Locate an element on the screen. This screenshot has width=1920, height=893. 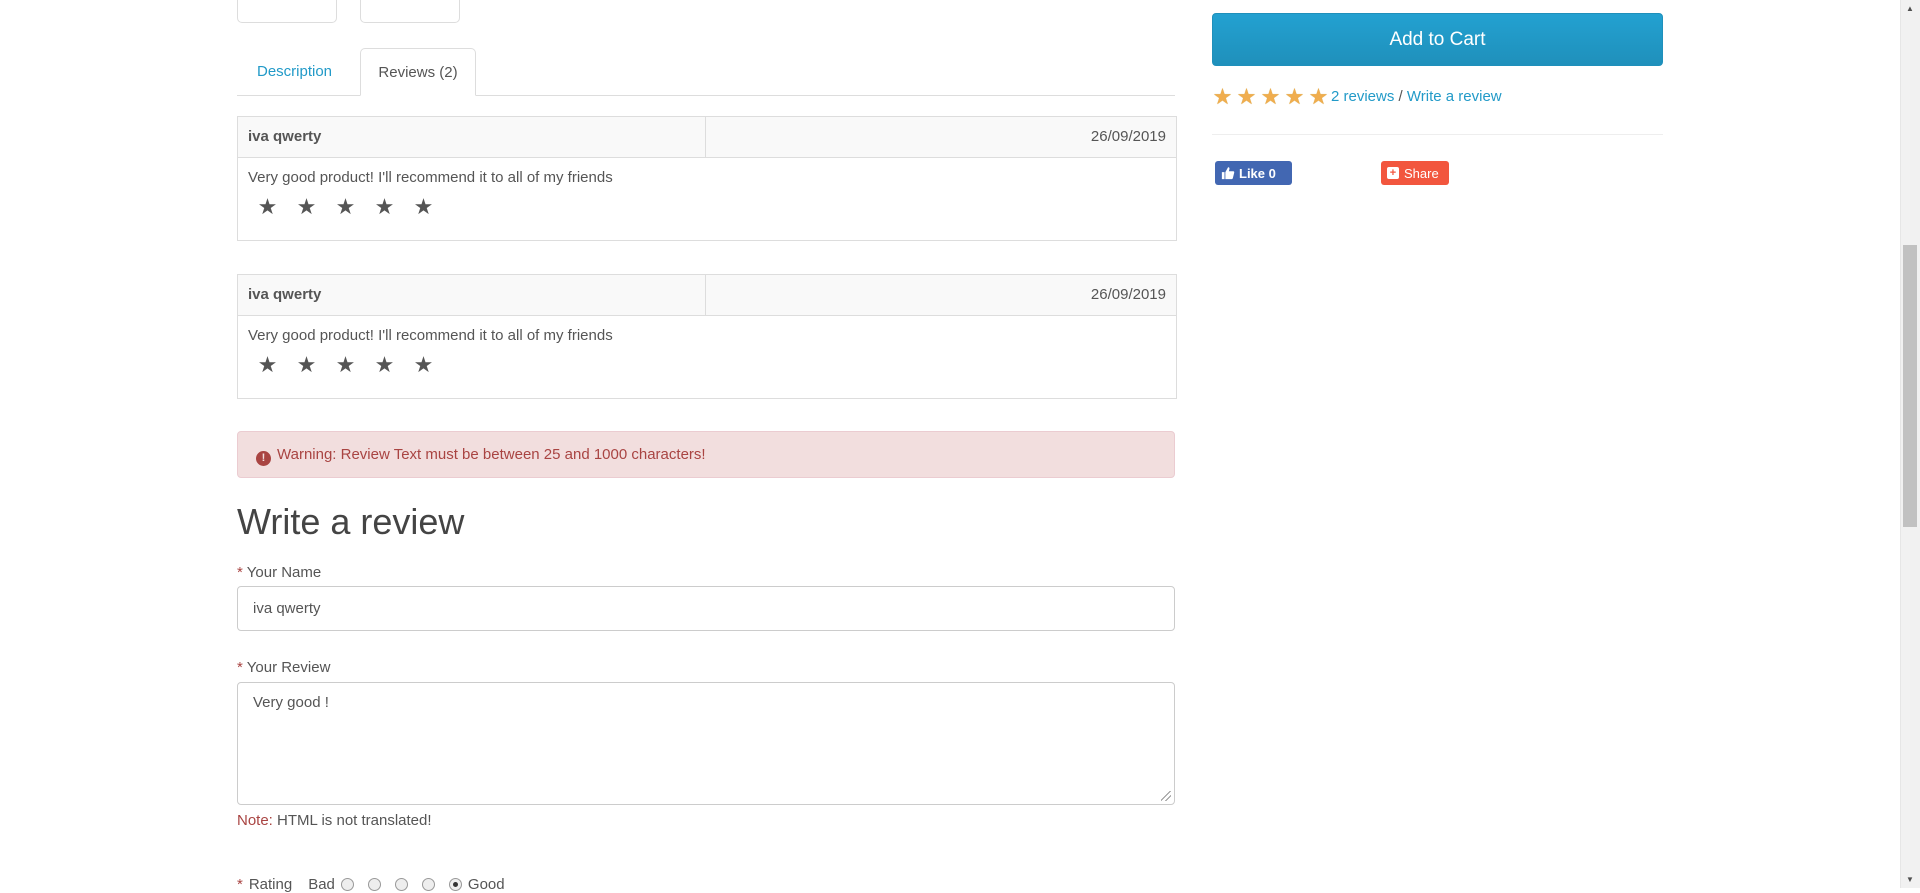
name-label-text: Your Name is located at coordinates (284, 572).